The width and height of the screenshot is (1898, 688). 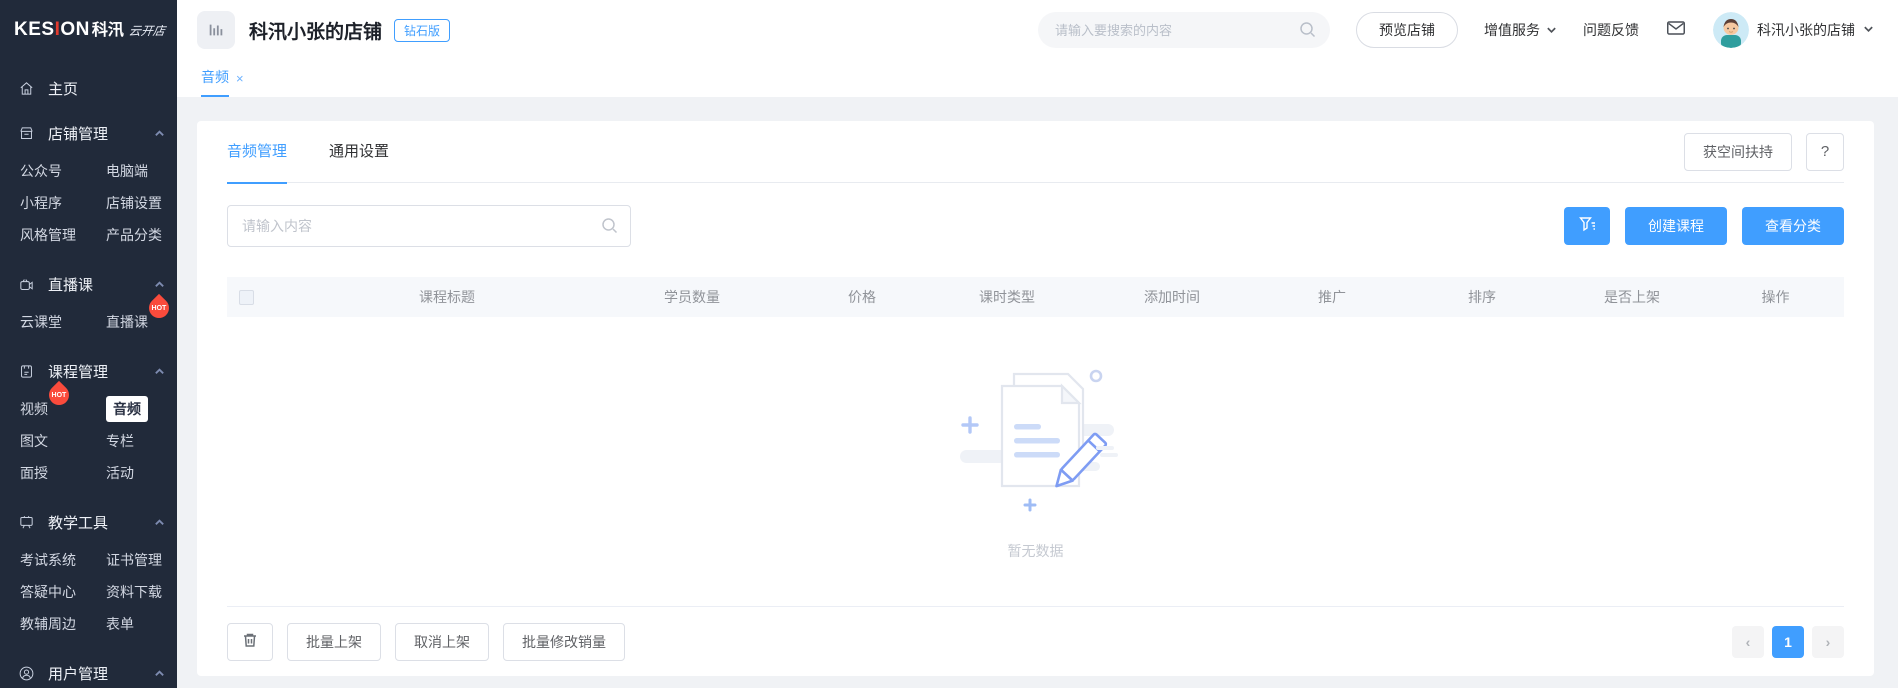 I want to click on bulk-publish-button: 批量上架, so click(x=334, y=641).